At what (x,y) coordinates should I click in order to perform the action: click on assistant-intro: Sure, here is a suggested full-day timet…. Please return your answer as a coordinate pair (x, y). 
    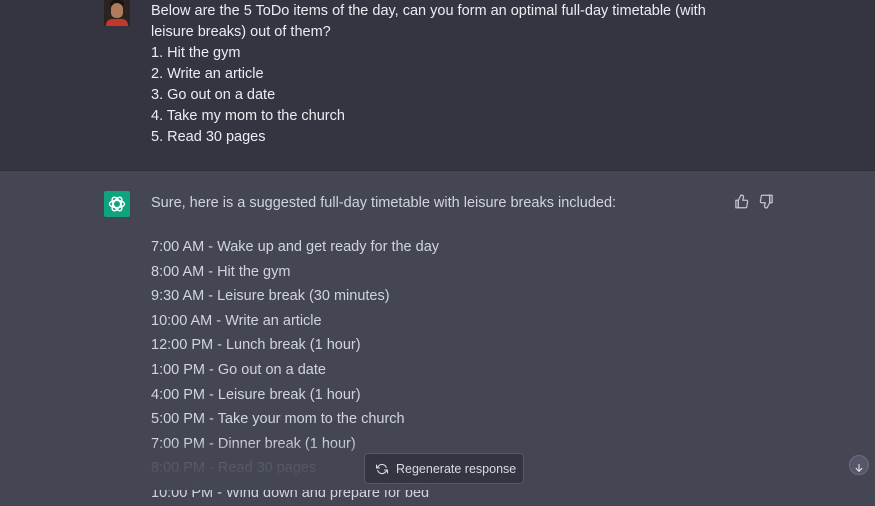
    Looking at the image, I should click on (384, 203).